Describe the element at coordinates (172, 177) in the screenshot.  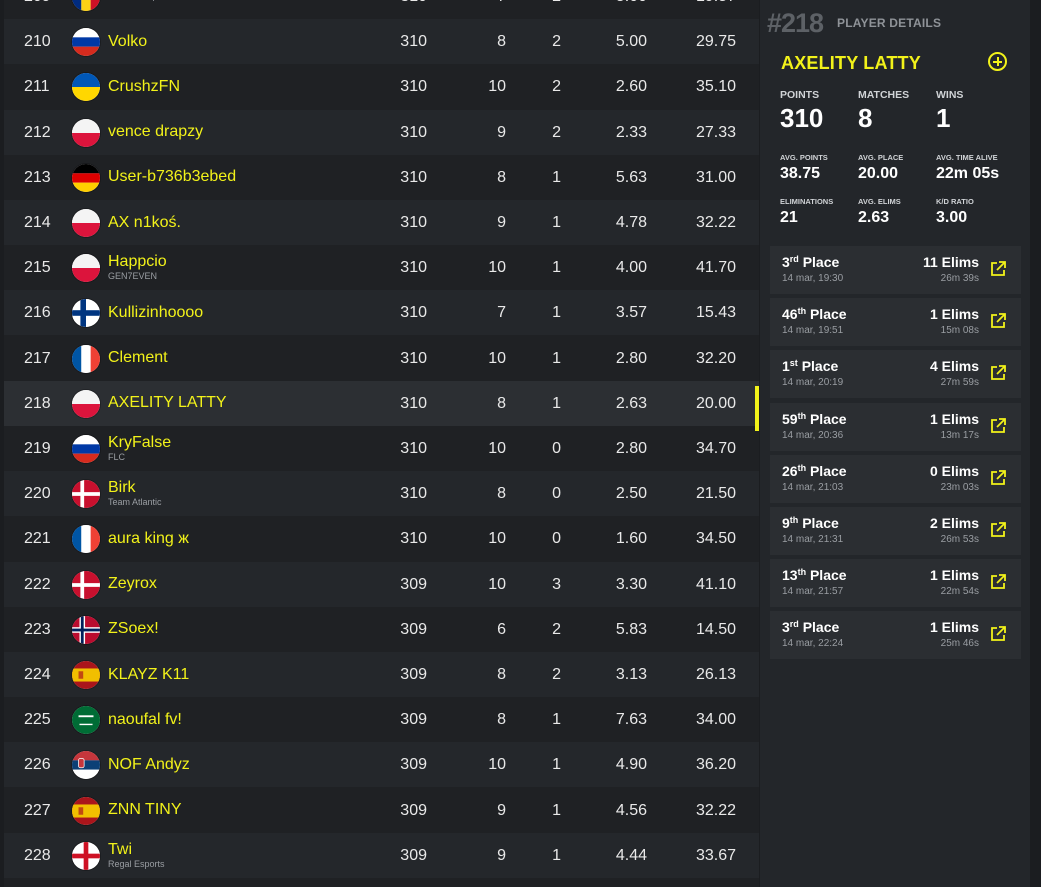
I see `player-name-link: User-b736b3ebed` at that location.